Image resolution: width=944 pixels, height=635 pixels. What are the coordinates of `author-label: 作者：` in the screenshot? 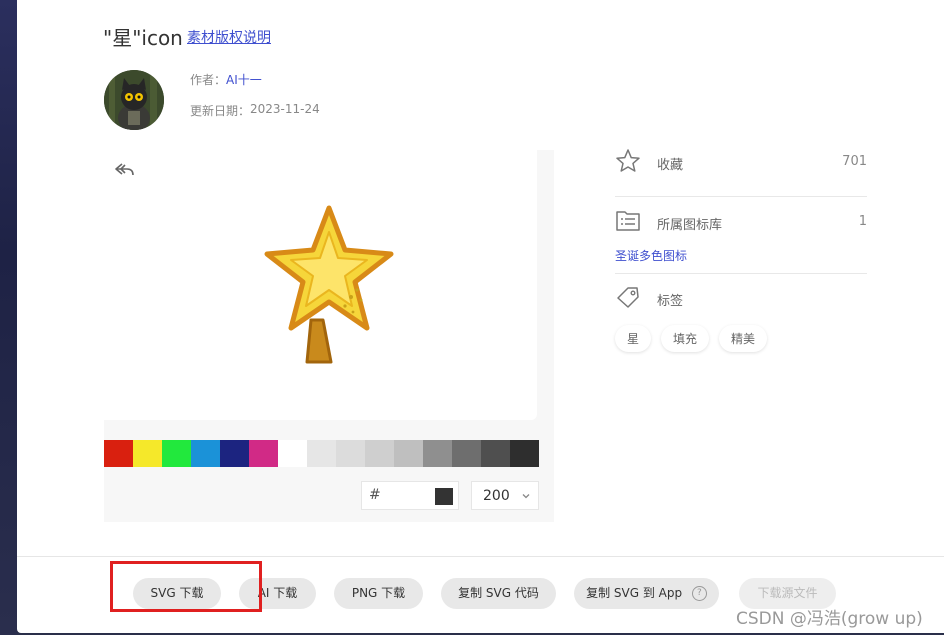 It's located at (208, 80).